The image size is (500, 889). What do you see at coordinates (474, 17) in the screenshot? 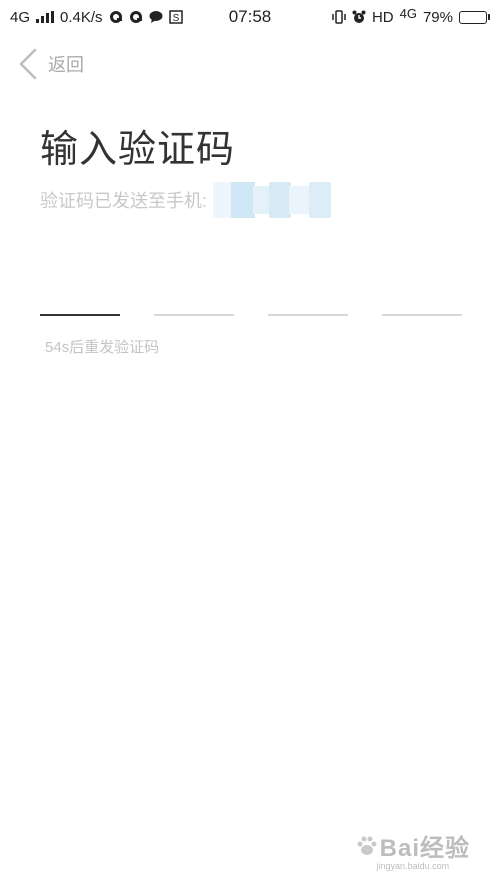
I see `battery-icon` at bounding box center [474, 17].